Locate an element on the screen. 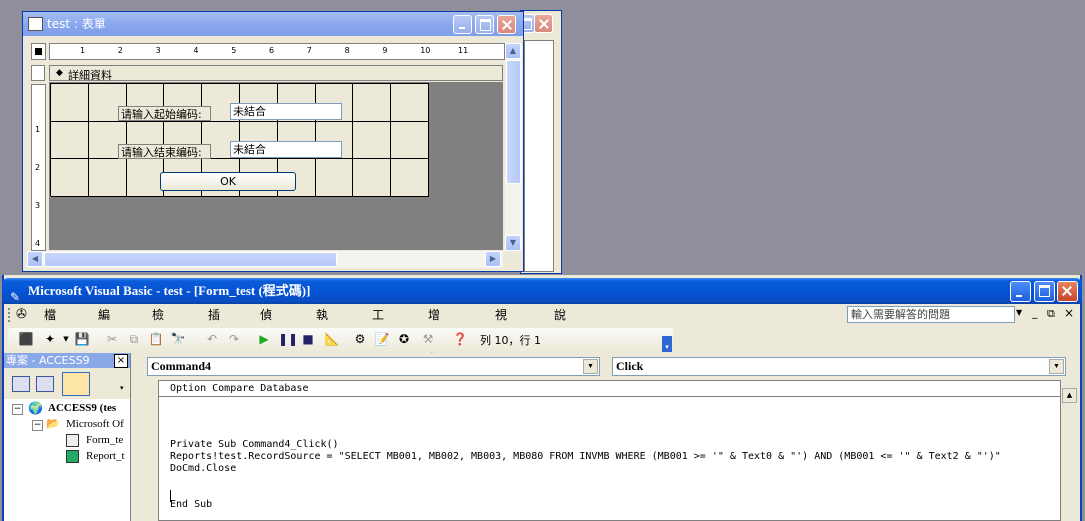 The width and height of the screenshot is (1085, 521). menu-item-5: 執行(R) is located at coordinates (325, 335).